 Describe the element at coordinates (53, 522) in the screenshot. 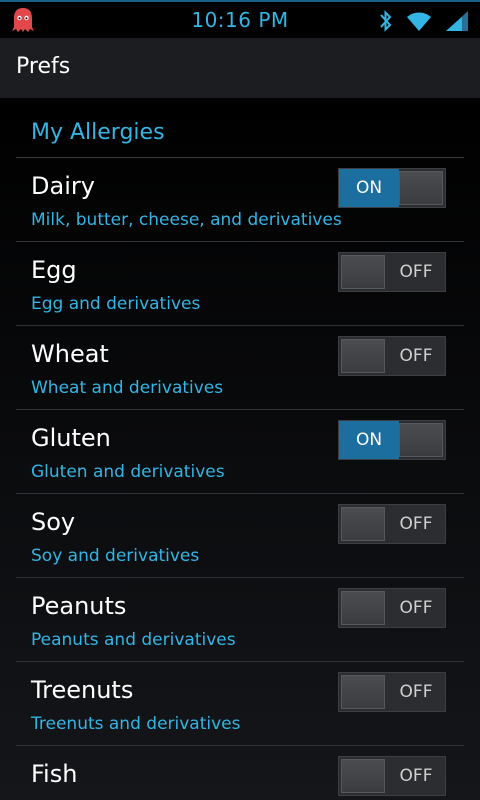

I see `pref-title: Soy` at that location.